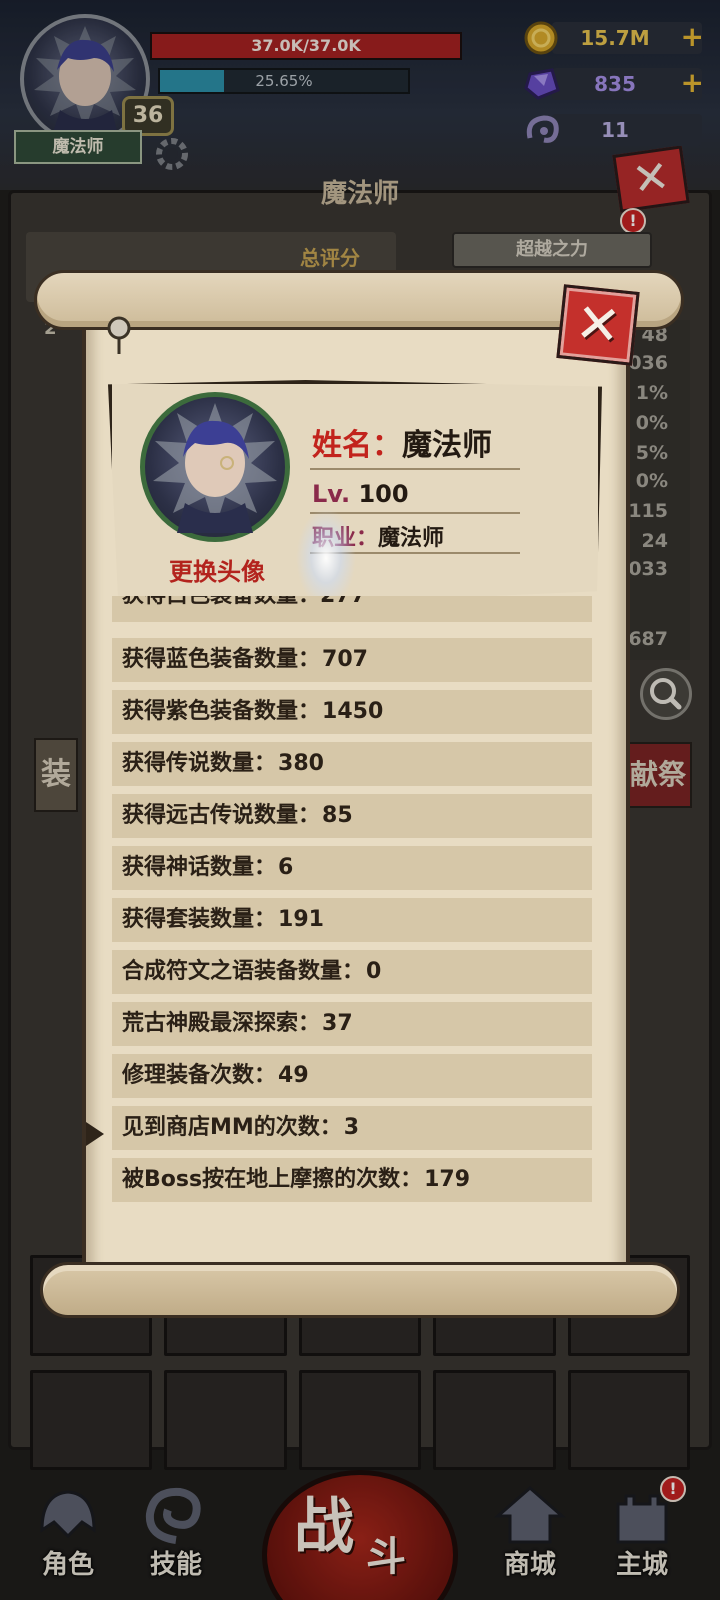  I want to click on stat-label: 获得神话数量：, so click(199, 867).